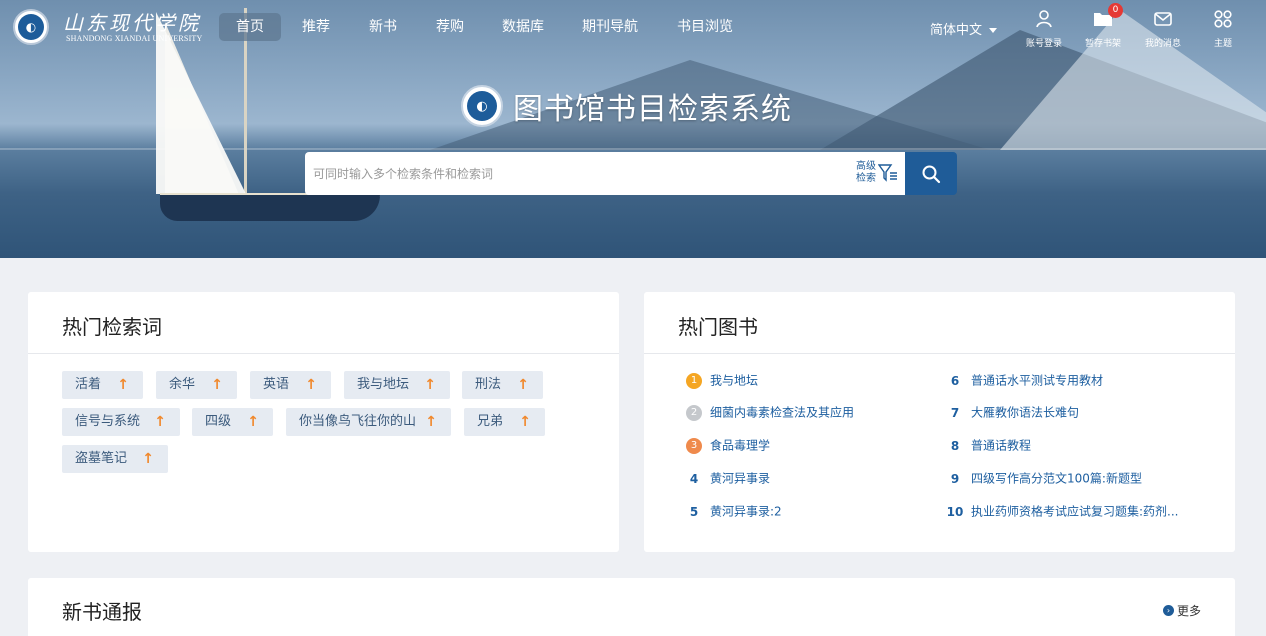  What do you see at coordinates (866, 166) in the screenshot?
I see `advanced-search-label-1: 高级` at bounding box center [866, 166].